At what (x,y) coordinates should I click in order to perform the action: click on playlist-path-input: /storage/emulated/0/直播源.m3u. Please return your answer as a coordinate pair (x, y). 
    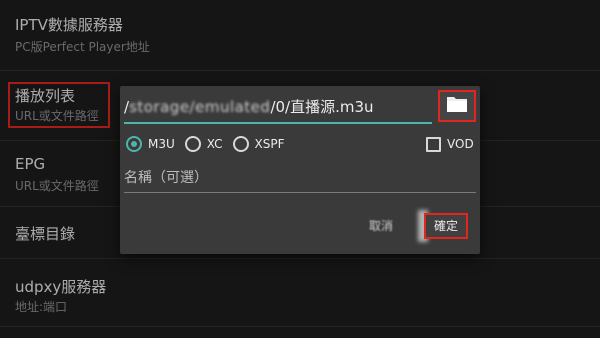
    Looking at the image, I should click on (278, 109).